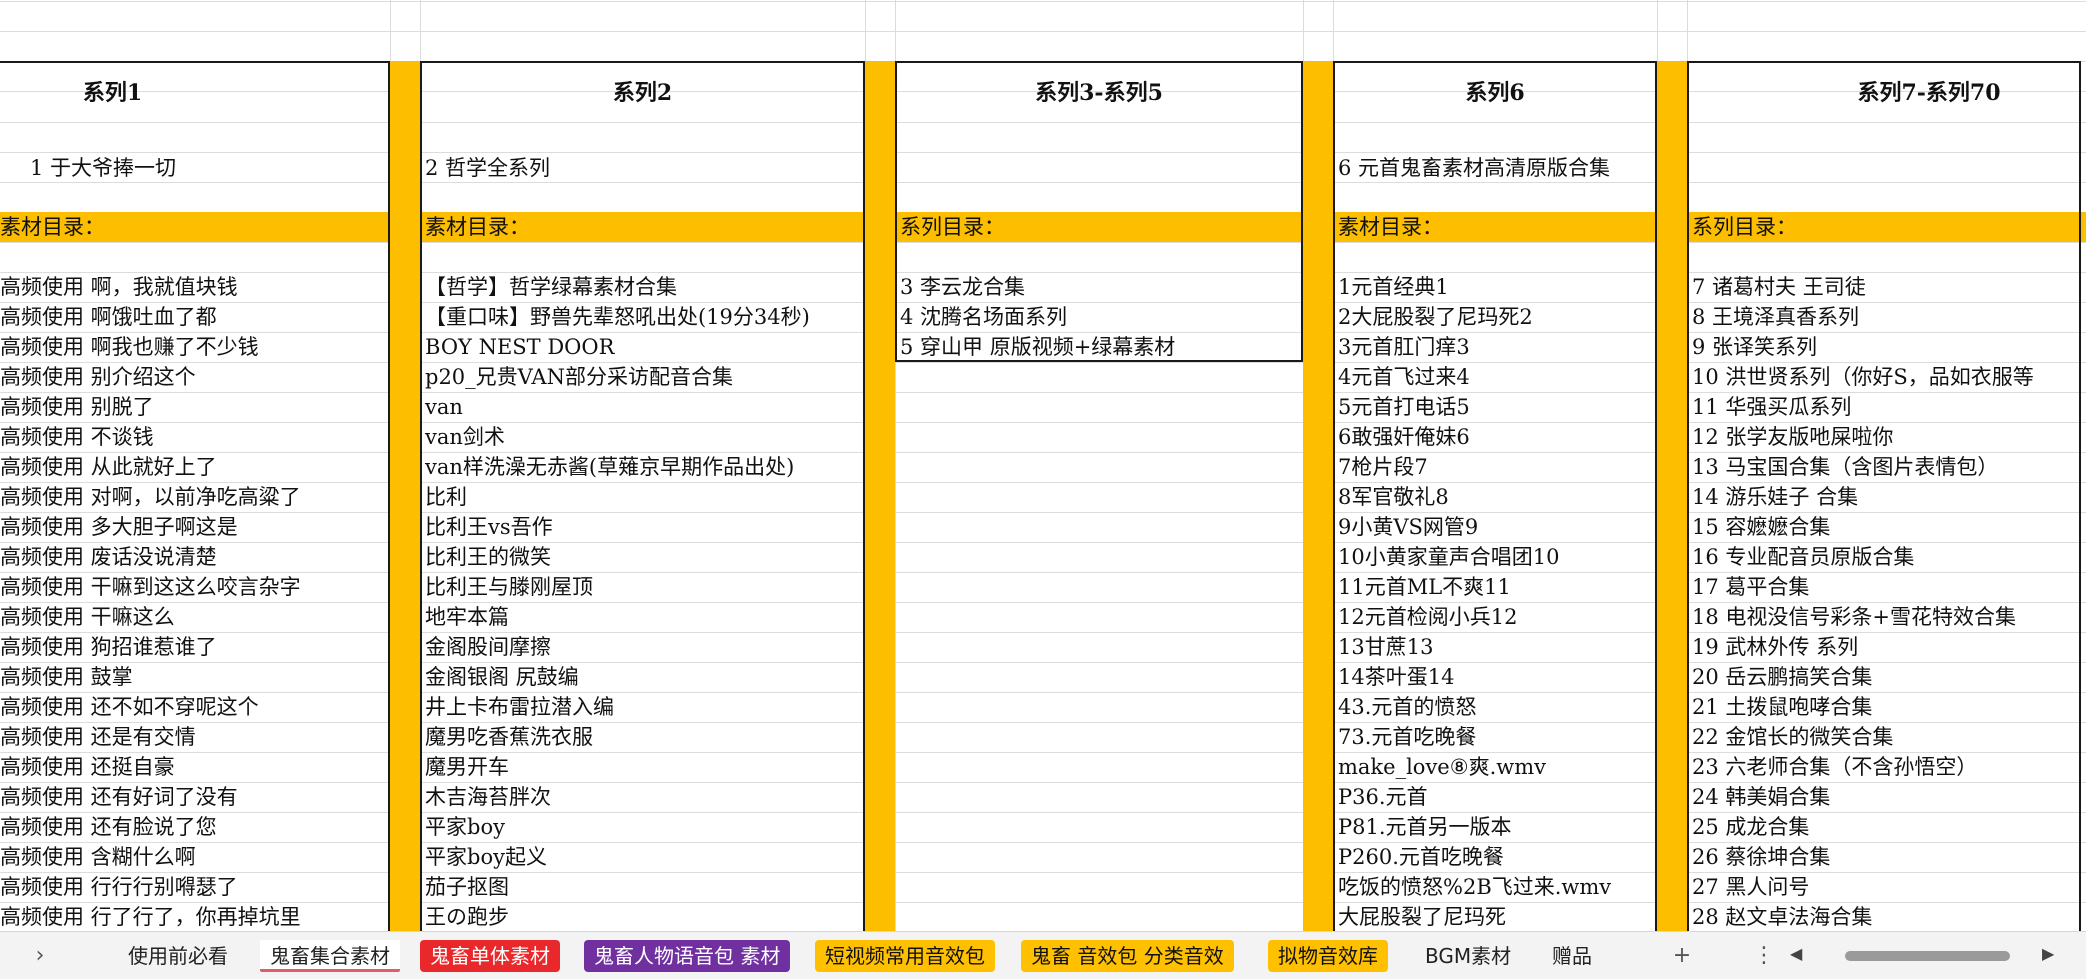 This screenshot has width=2086, height=979. Describe the element at coordinates (330, 956) in the screenshot. I see `sheet-tab: 鬼畜集合素材` at that location.